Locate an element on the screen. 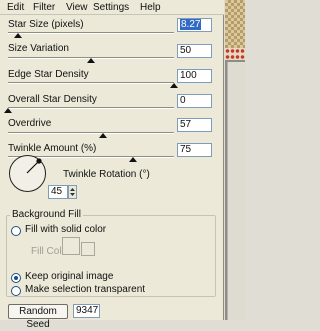 This screenshot has width=320, height=331. fill-color-primary-swatch is located at coordinates (71, 246).